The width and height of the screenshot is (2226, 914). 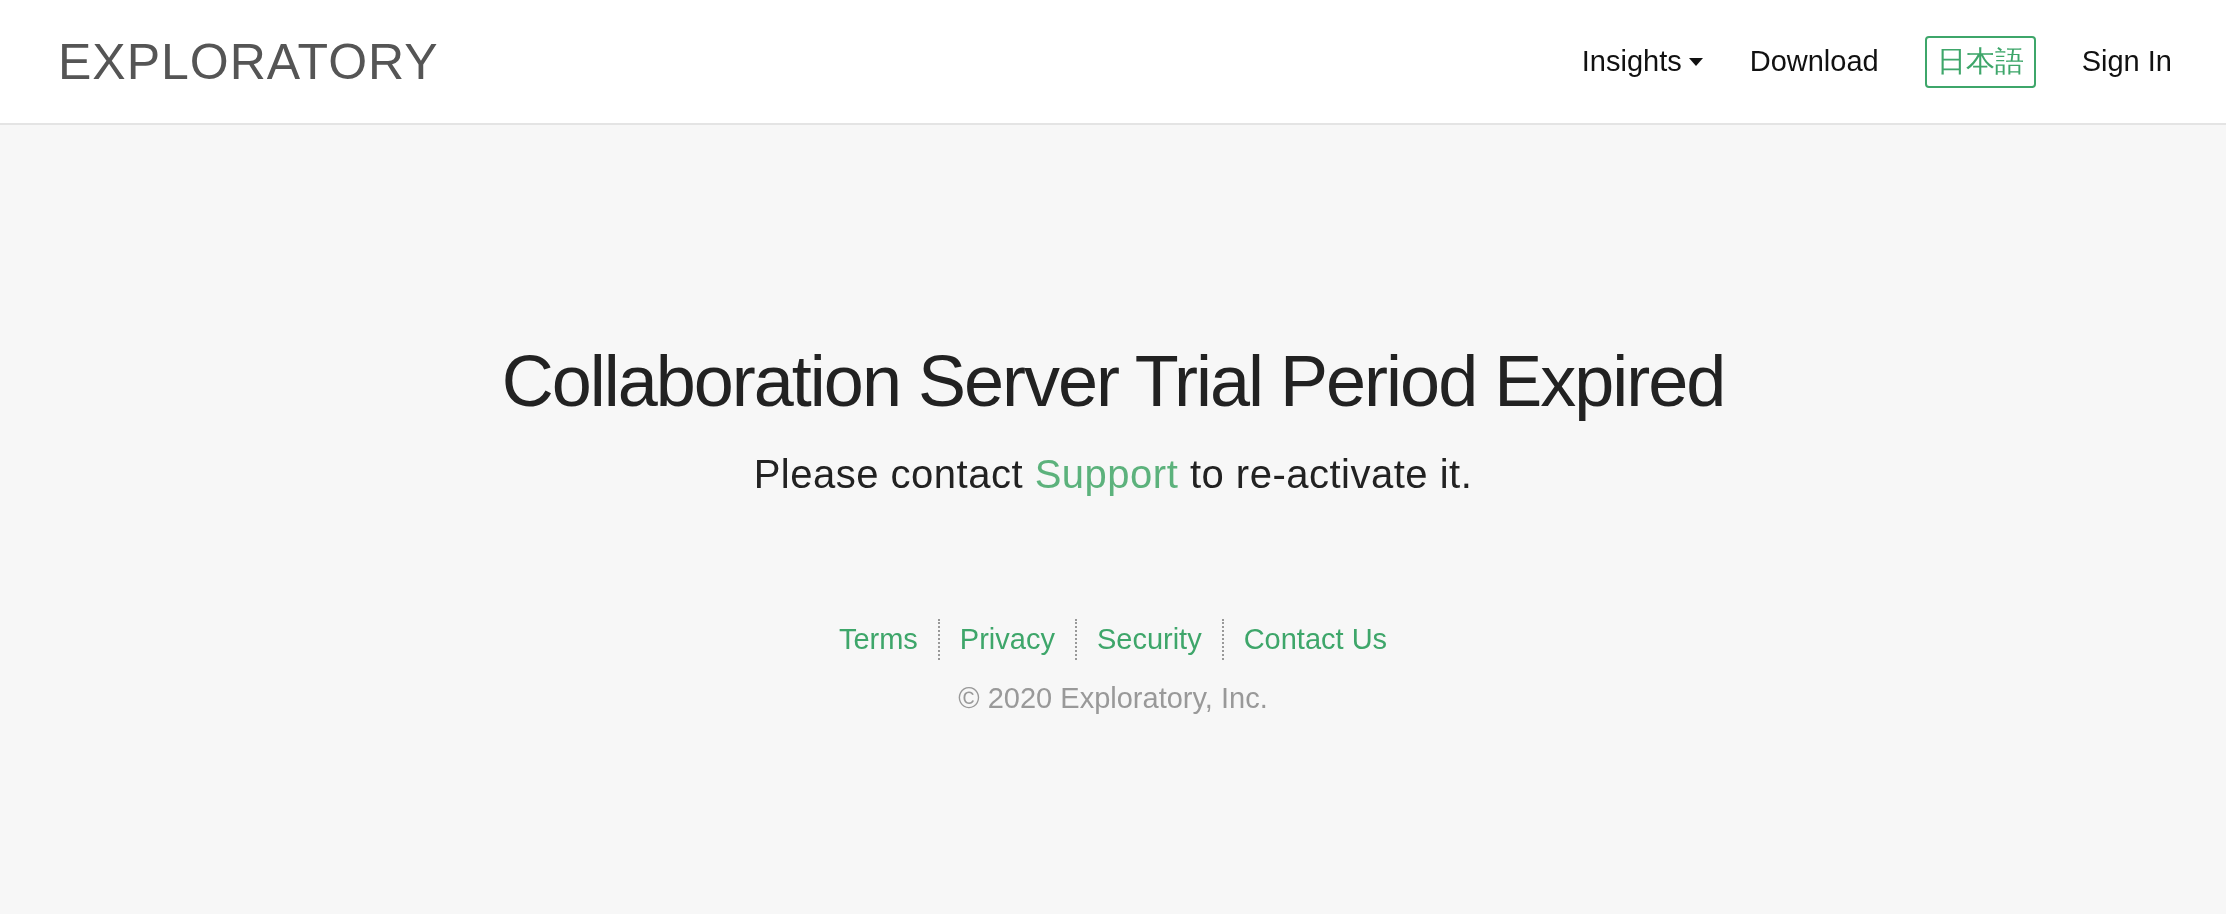 What do you see at coordinates (248, 61) in the screenshot?
I see `logo: EXPLORATORY` at bounding box center [248, 61].